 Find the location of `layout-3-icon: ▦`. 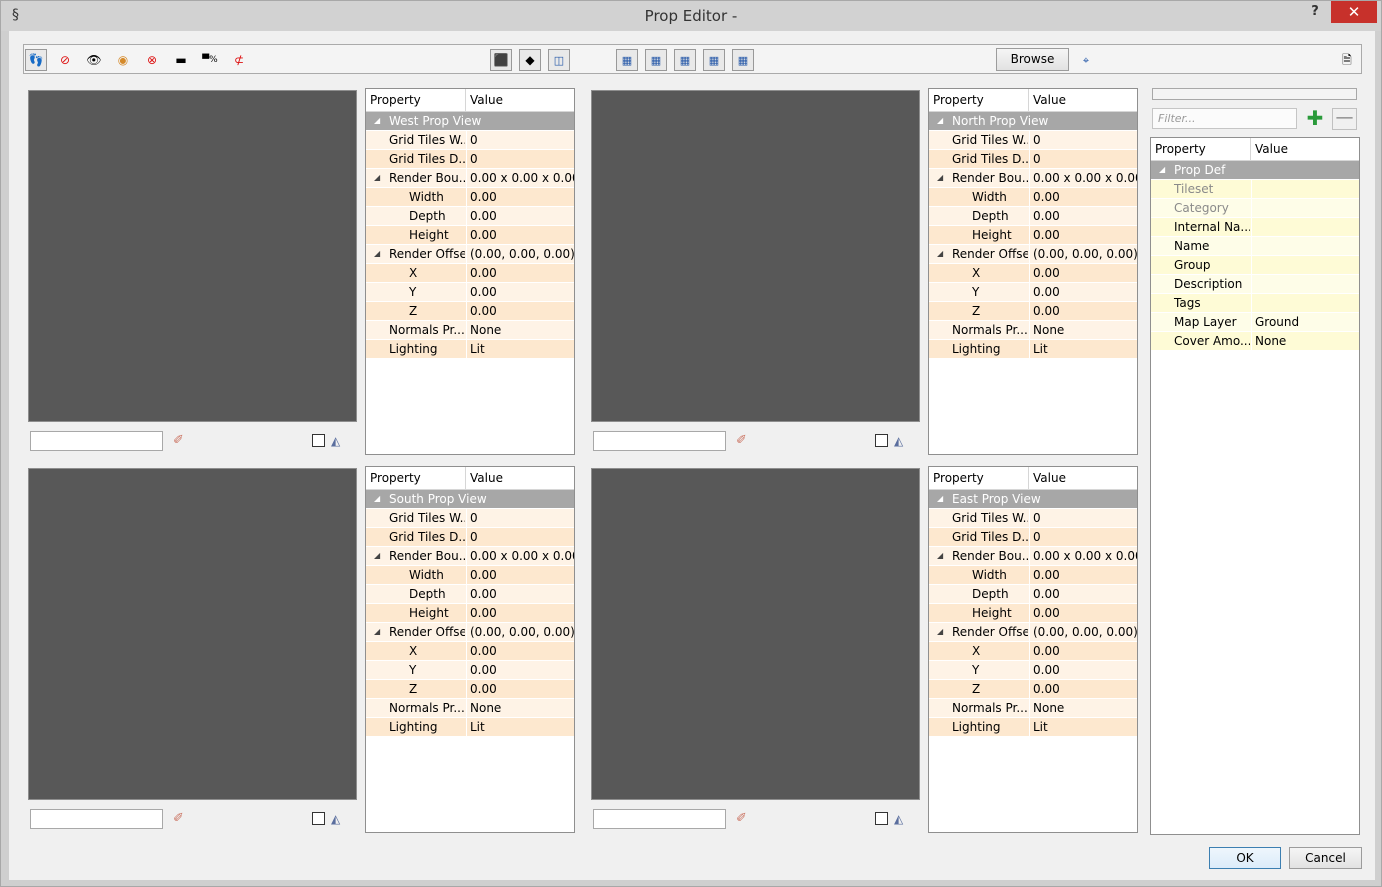

layout-3-icon: ▦ is located at coordinates (685, 60).